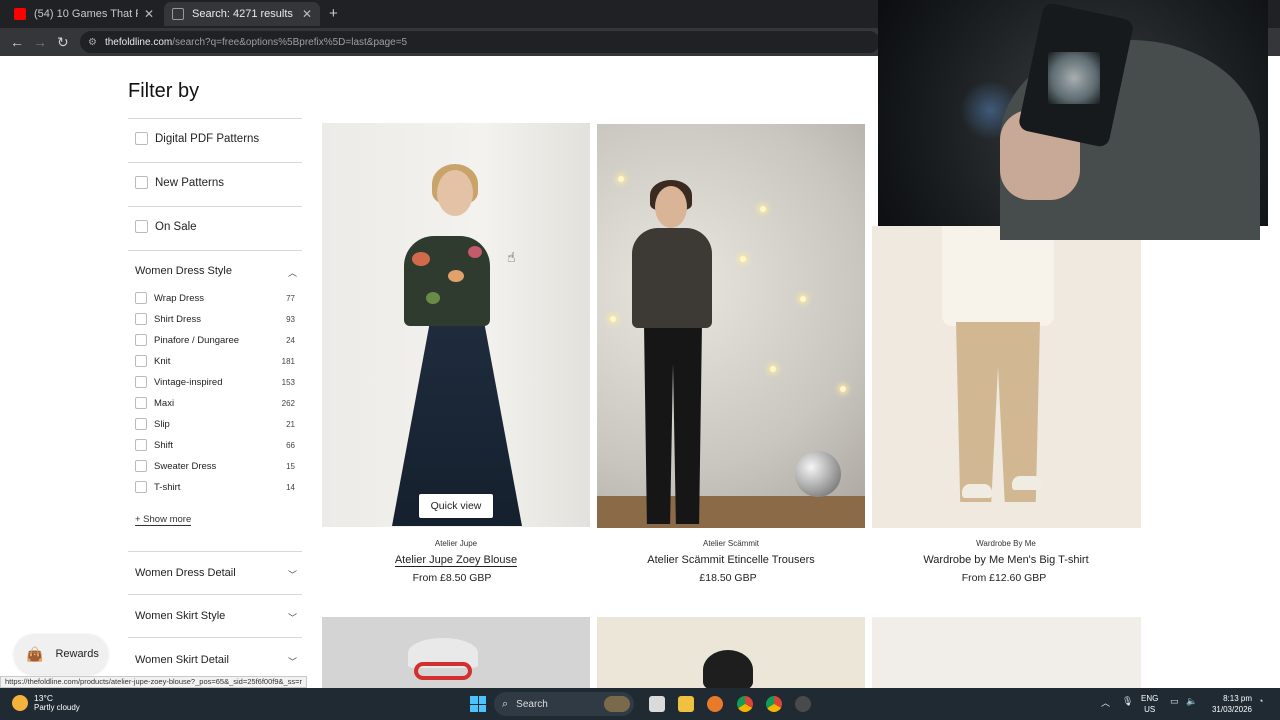 The height and width of the screenshot is (720, 1280). What do you see at coordinates (686, 704) in the screenshot?
I see `file-explorer-icon` at bounding box center [686, 704].